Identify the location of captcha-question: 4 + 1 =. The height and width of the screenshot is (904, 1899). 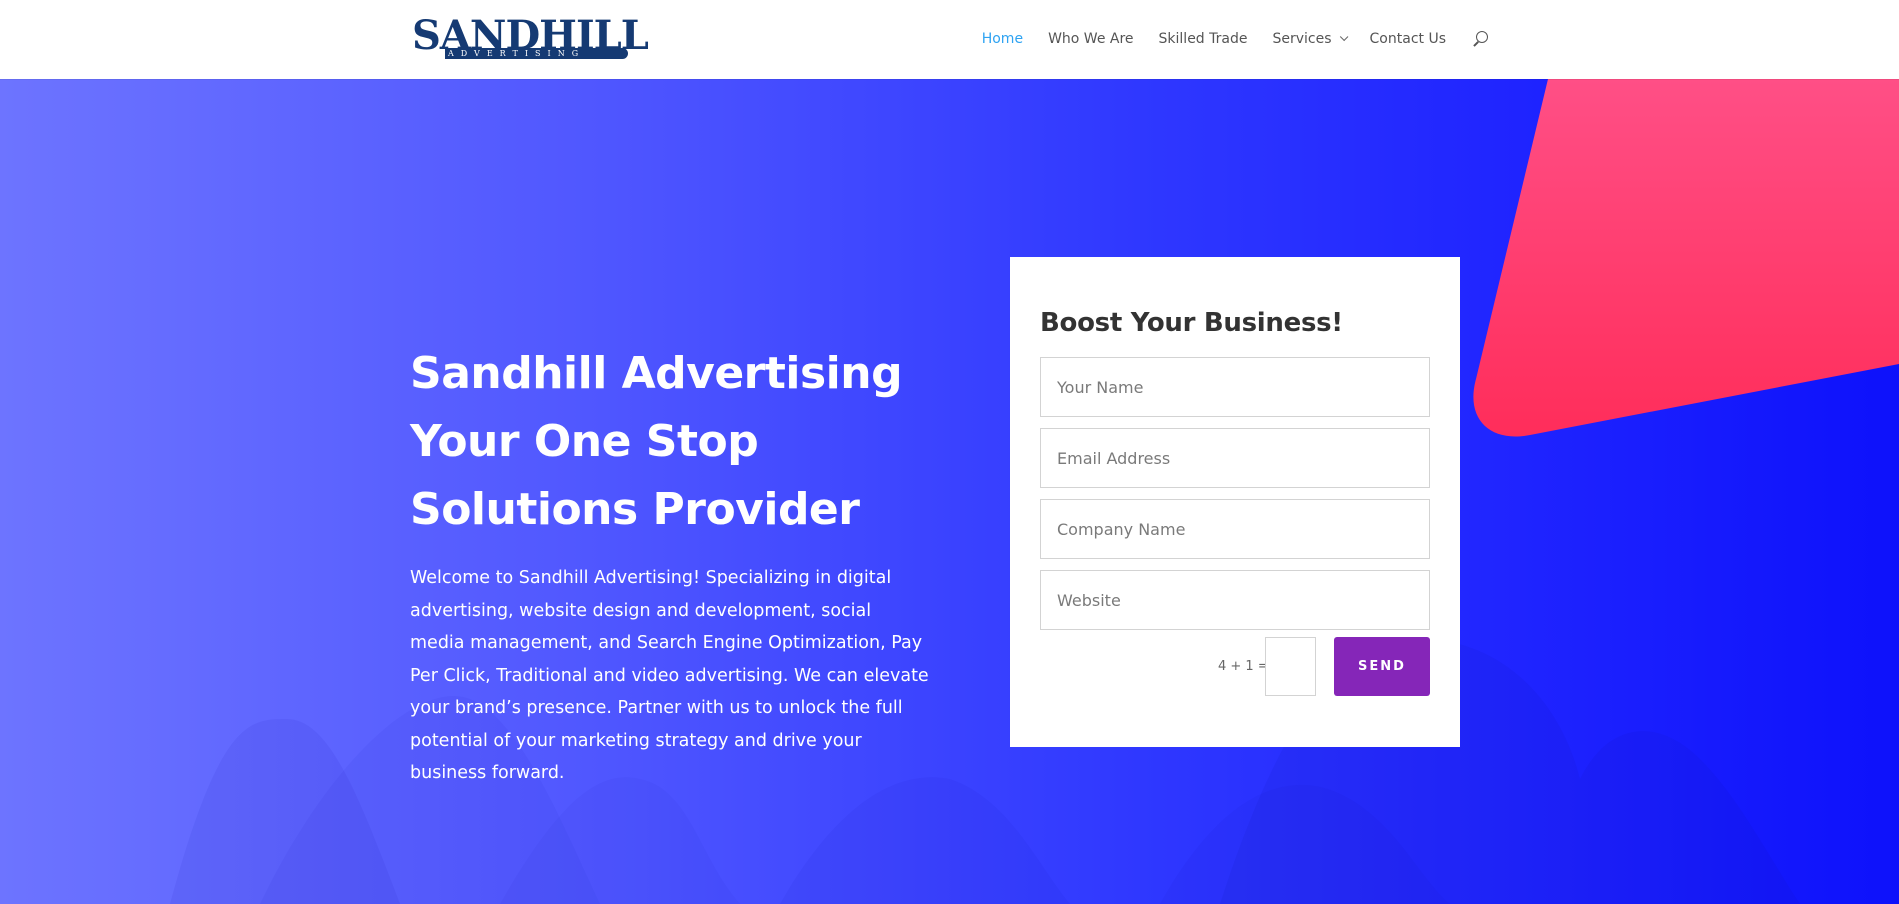
(1243, 666).